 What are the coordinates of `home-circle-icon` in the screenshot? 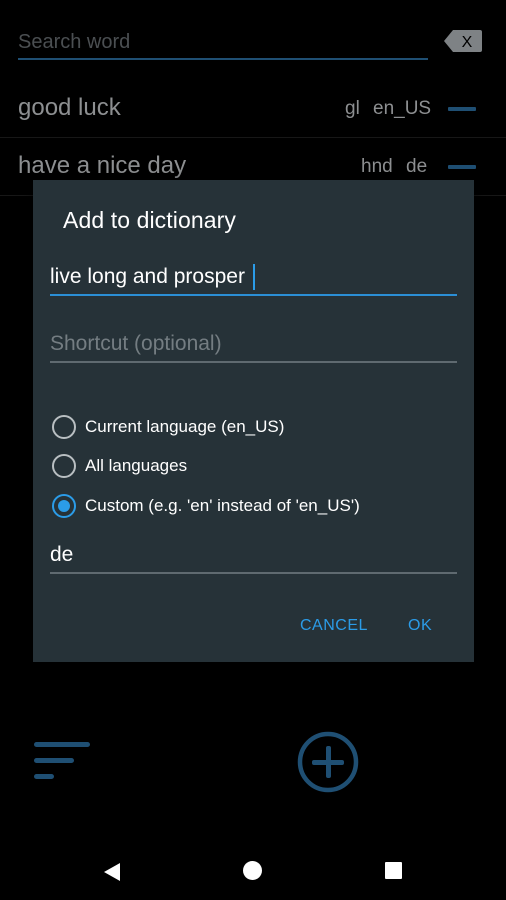 It's located at (252, 870).